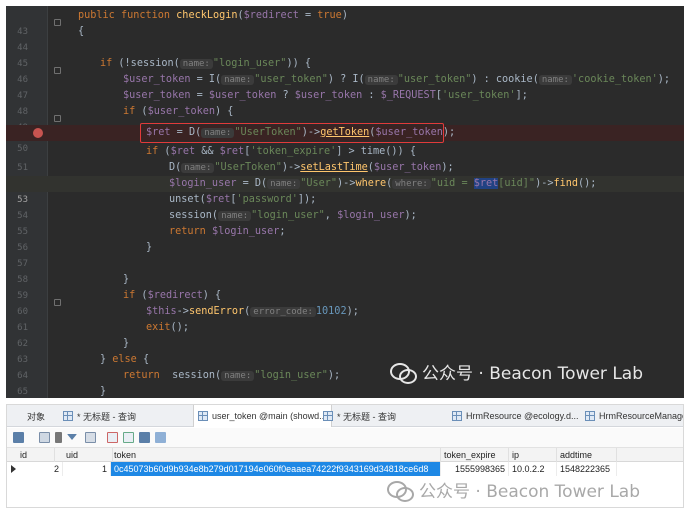 This screenshot has width=694, height=511. I want to click on code-line: 66 }, so click(103, 391).